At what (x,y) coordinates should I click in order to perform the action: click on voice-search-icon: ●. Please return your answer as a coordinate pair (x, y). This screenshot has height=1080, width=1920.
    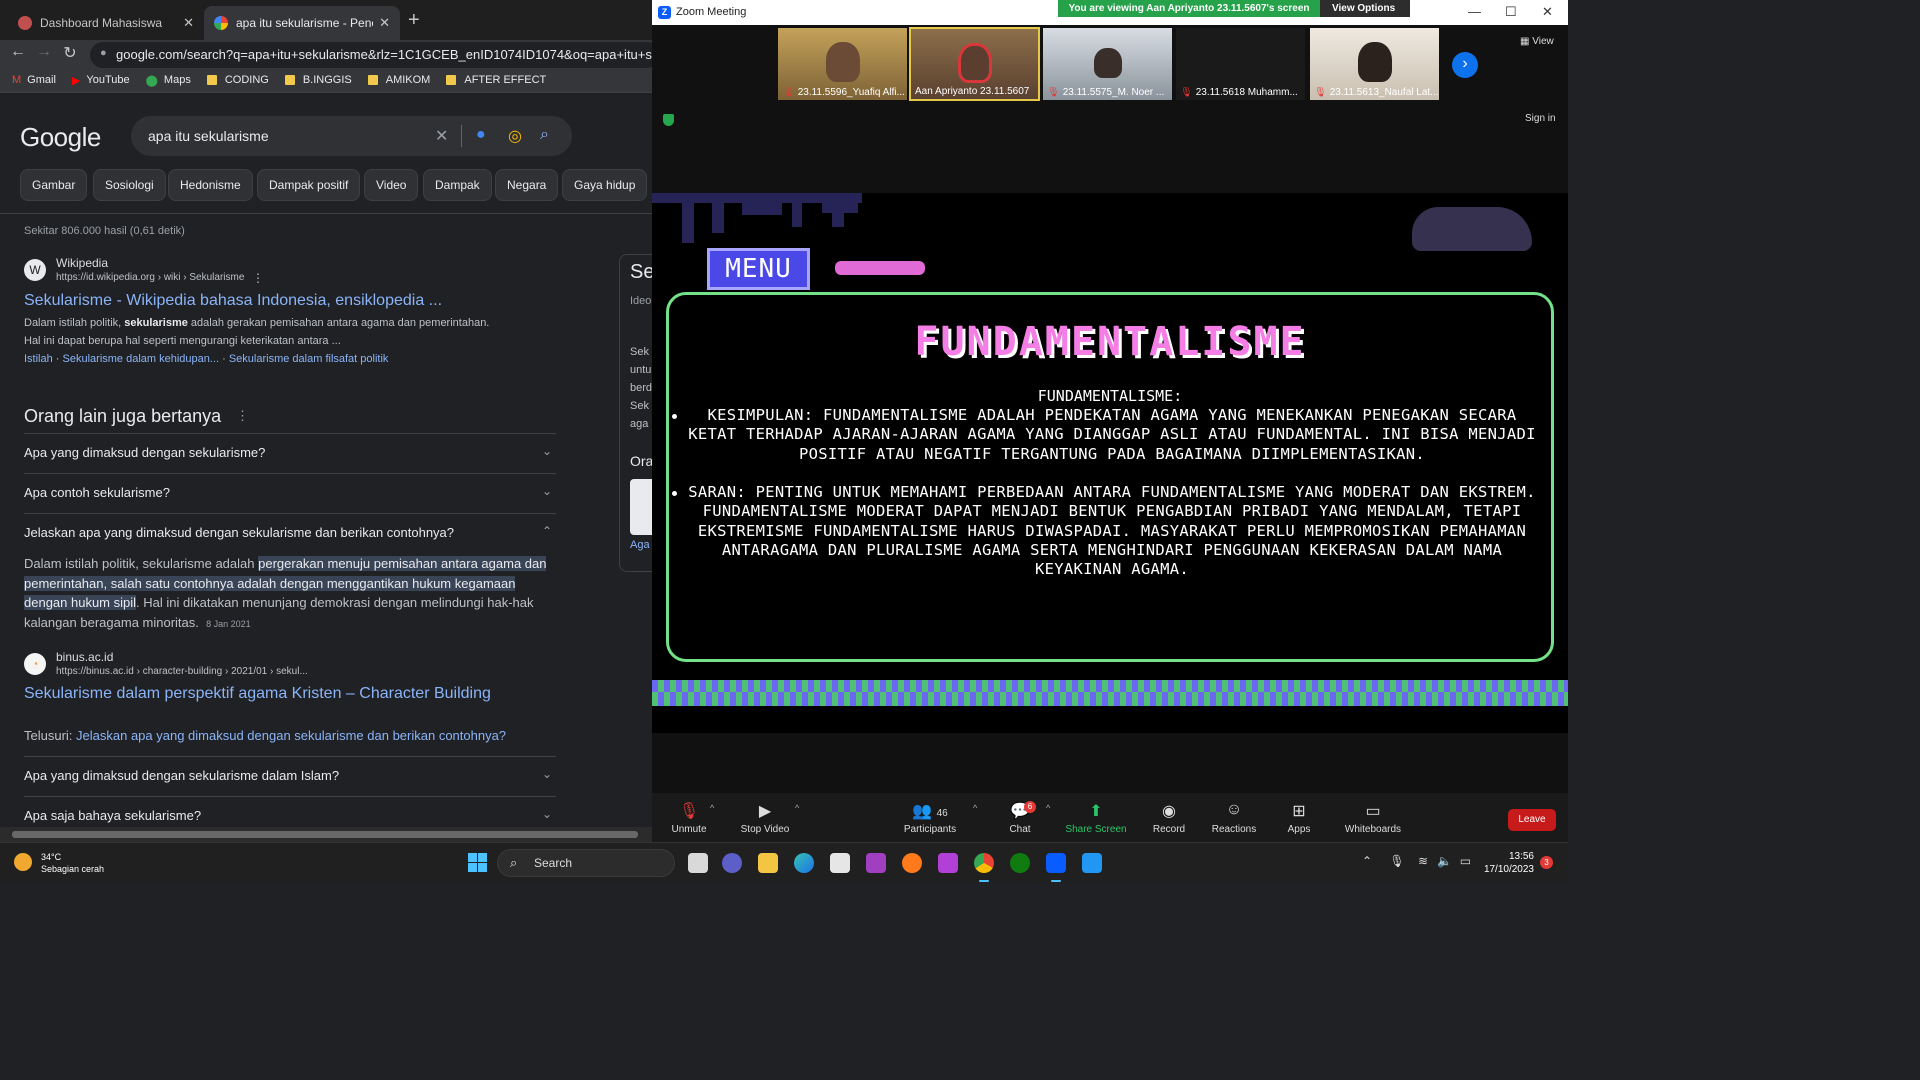
    Looking at the image, I should click on (481, 135).